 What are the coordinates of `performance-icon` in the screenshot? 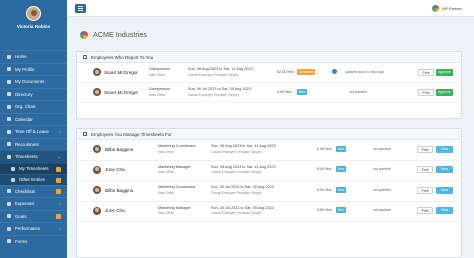 It's located at (9, 228).